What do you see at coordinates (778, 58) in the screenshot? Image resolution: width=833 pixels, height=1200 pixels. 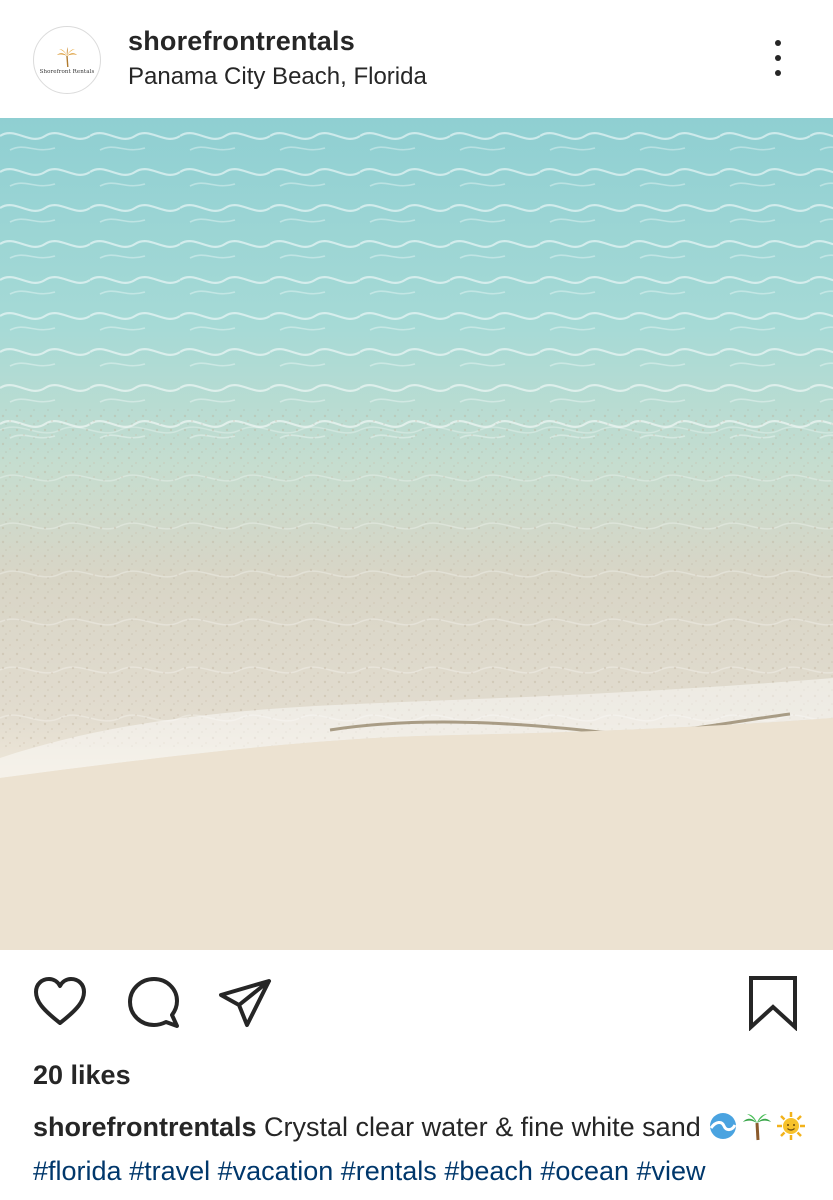 I see `more-options-icon` at bounding box center [778, 58].